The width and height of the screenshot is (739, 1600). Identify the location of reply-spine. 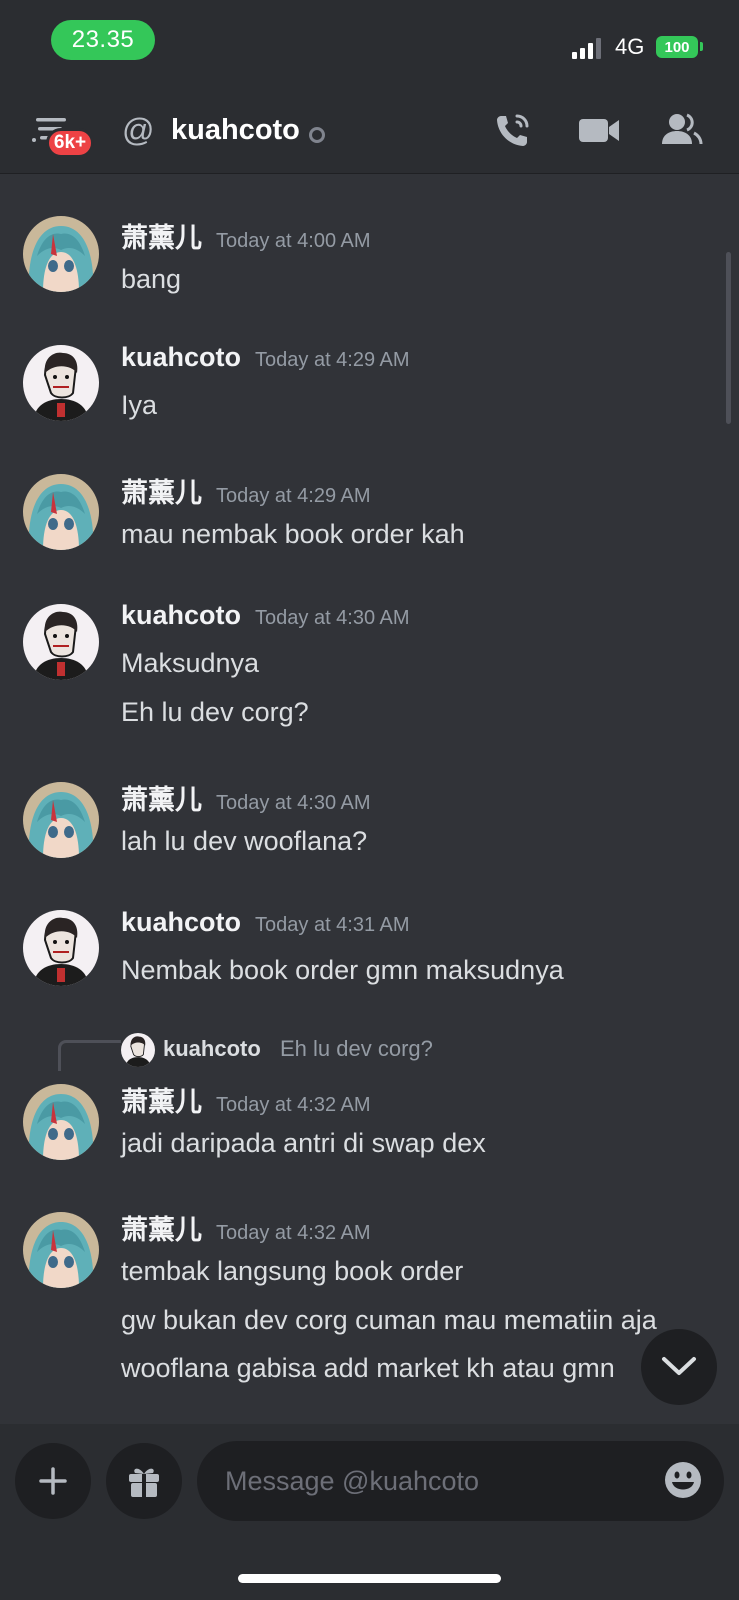
(89, 1055).